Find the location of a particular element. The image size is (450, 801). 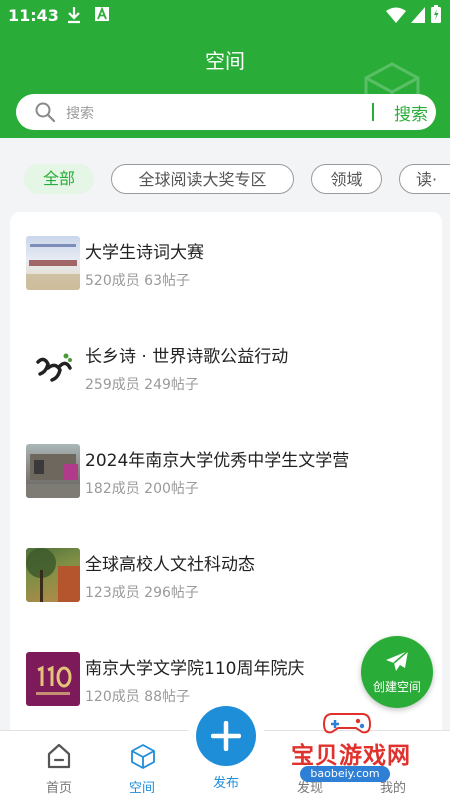

space-item: 2024年南京大学优秀中学生文学营 182成员 200帖子 is located at coordinates (226, 460).